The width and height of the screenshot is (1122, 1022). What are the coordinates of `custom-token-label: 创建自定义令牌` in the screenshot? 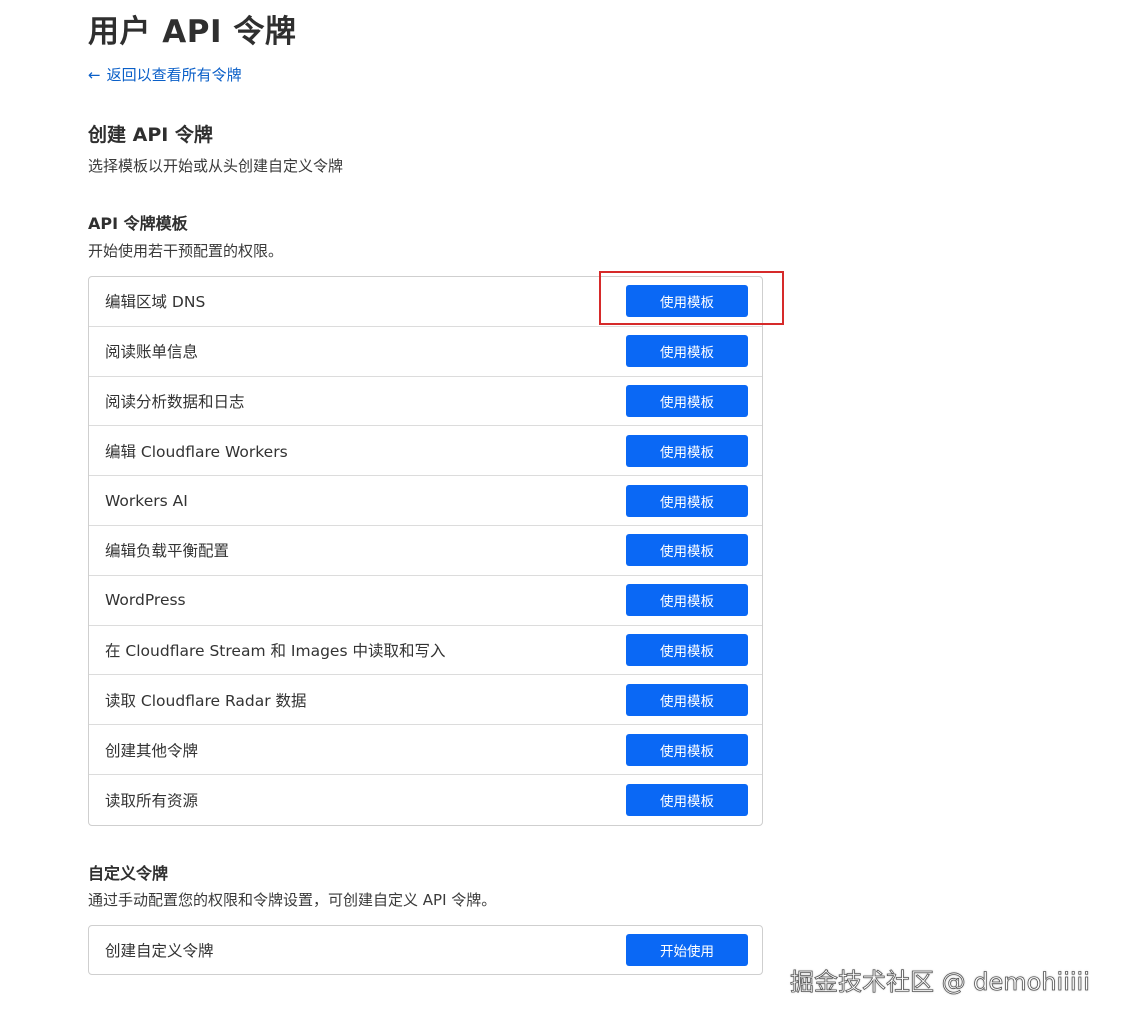 It's located at (159, 951).